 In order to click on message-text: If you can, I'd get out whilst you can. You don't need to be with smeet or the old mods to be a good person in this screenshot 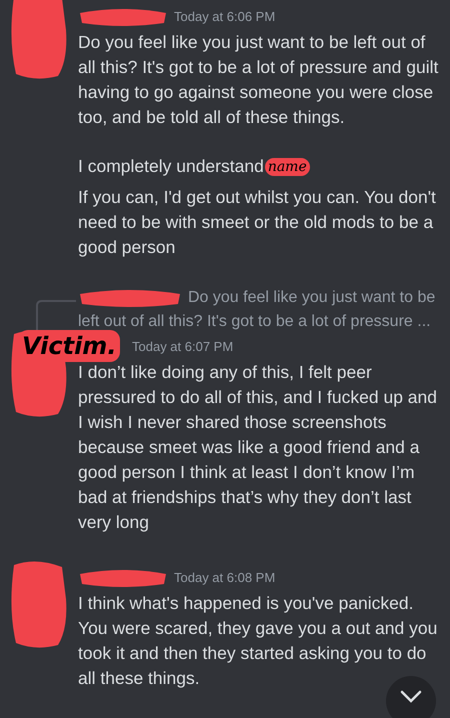, I will do `click(257, 222)`.